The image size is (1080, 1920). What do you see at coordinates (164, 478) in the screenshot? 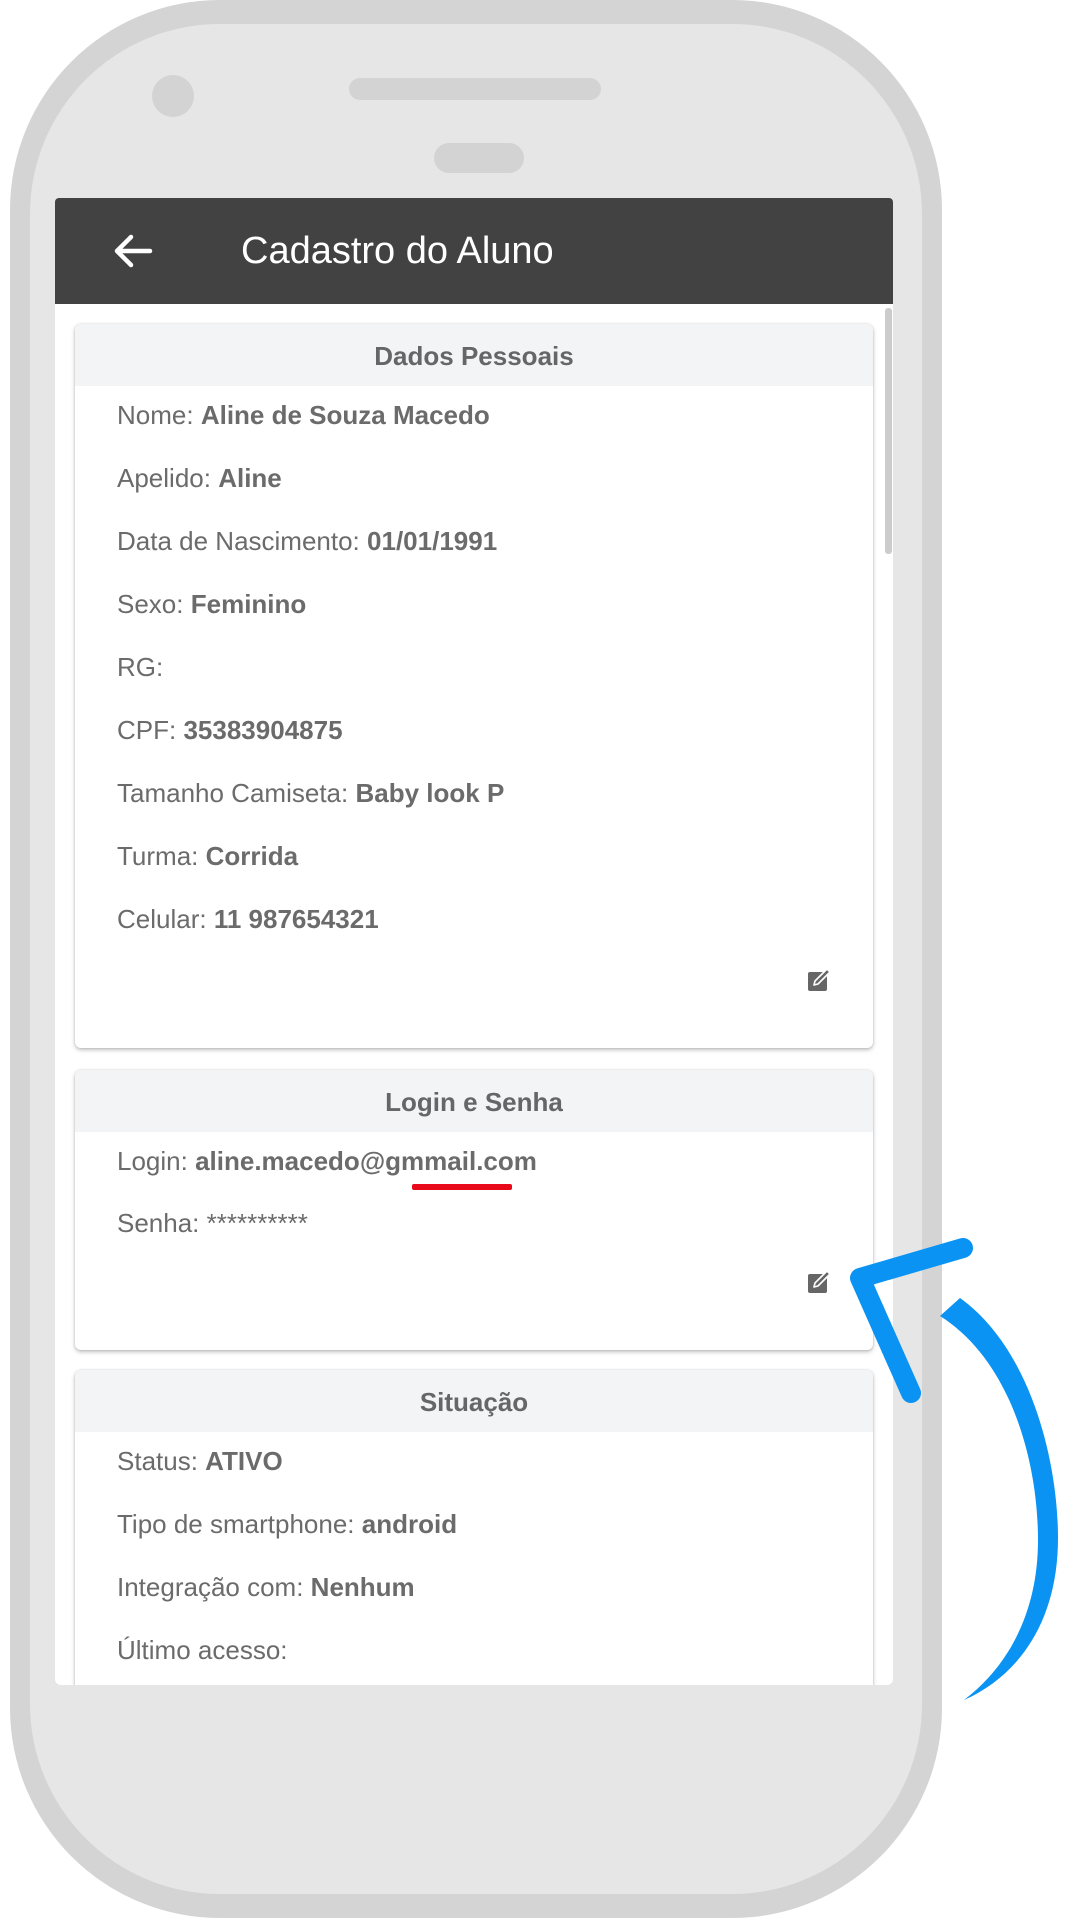
I see `field-label: Apelido:` at bounding box center [164, 478].